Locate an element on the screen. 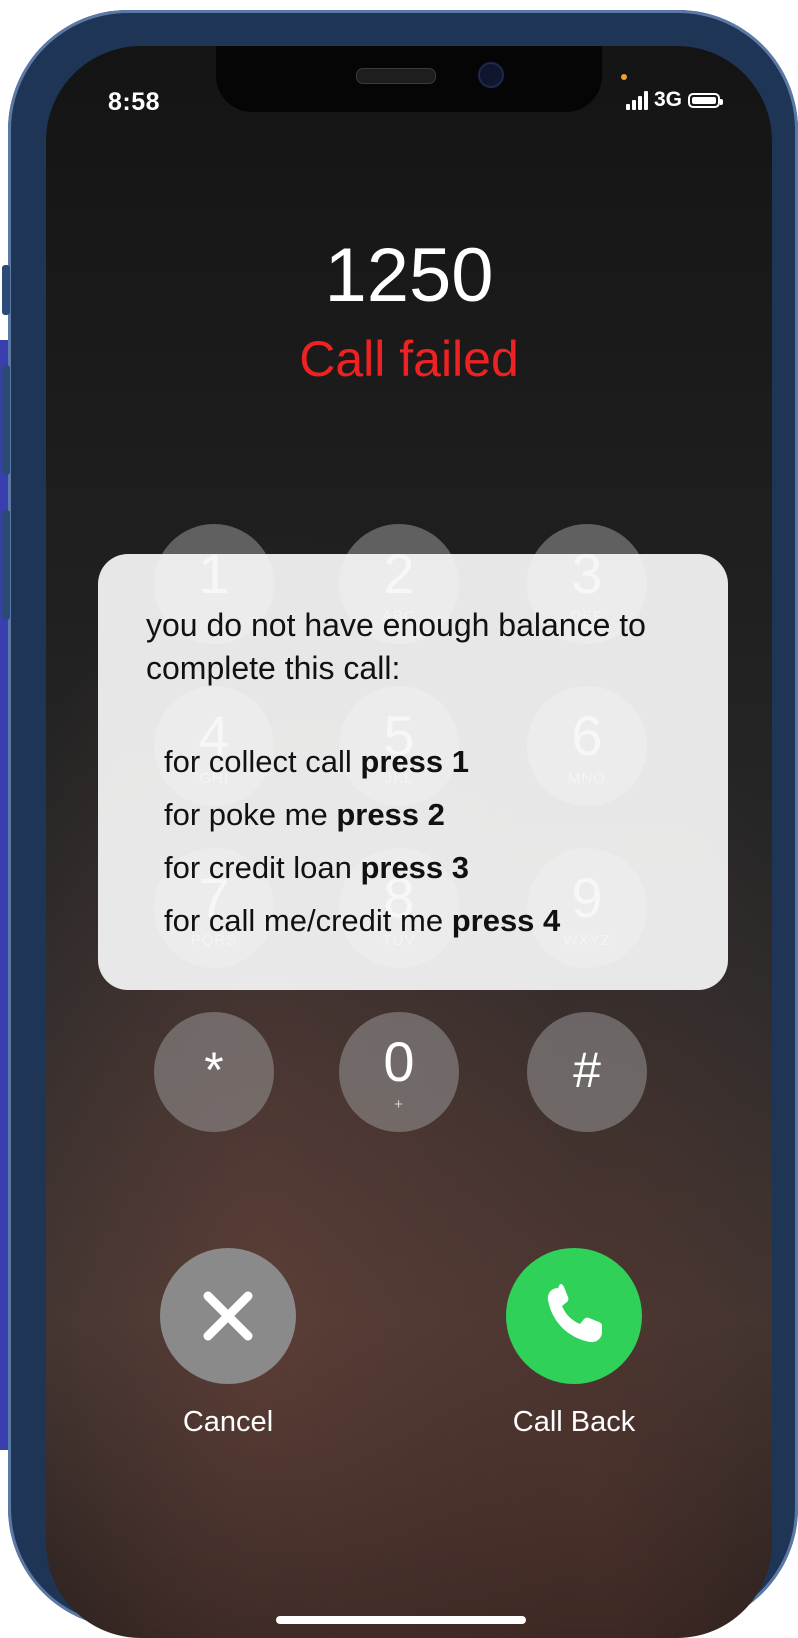  mic-indicator-dot is located at coordinates (624, 77).